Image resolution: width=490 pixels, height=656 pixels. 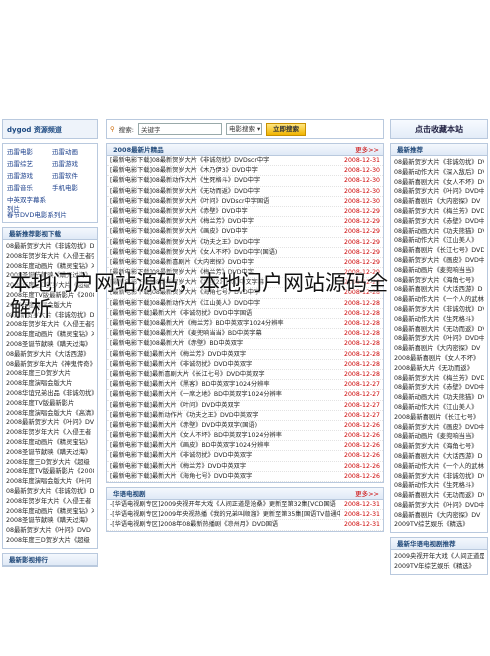 I want to click on row-title: -[华语电视剧专区]2008年08最新热播剧《凉州月》DVD国语, so click(x=225, y=524).